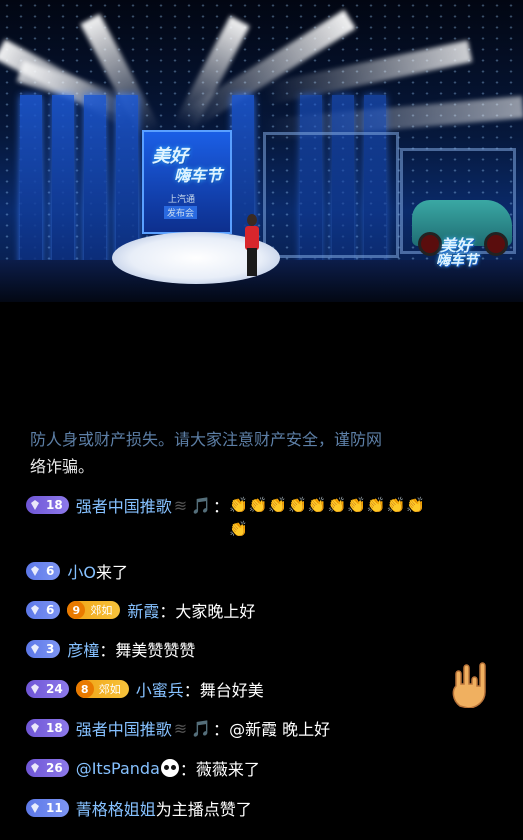 This screenshot has height=840, width=523. I want to click on username: 新霞, so click(143, 610).